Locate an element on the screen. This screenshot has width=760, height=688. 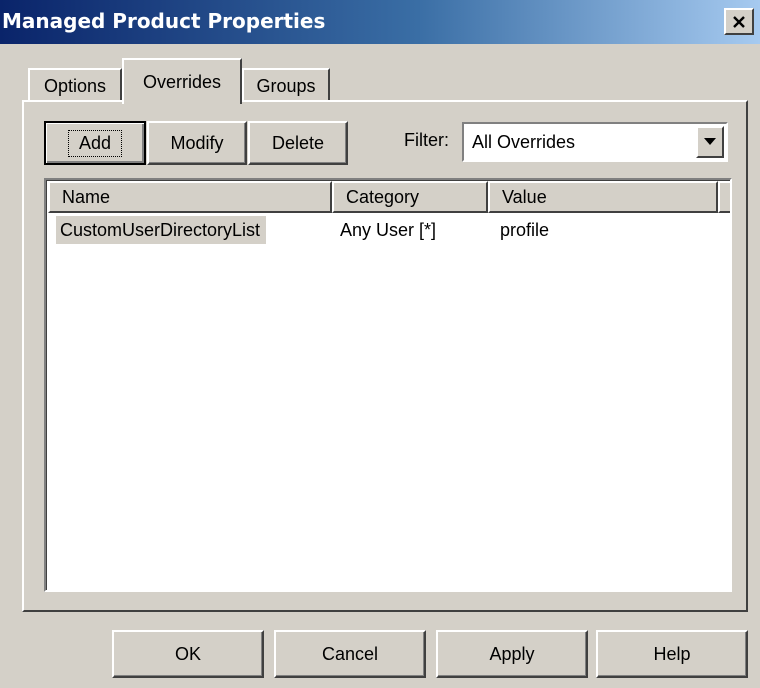
close-button is located at coordinates (739, 21).